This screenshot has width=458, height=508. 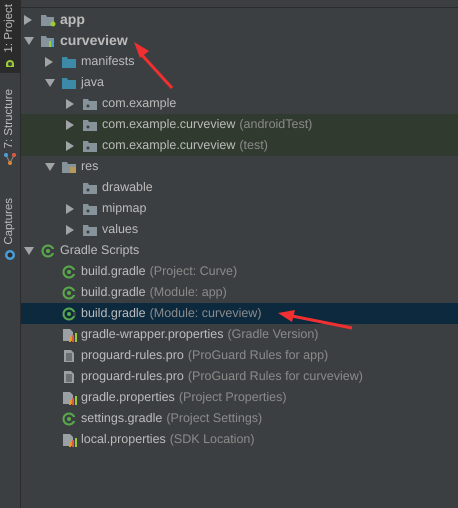 I want to click on tree-row: proguard-rules.pro (ProGuard Rules for curveview), so click(x=239, y=376).